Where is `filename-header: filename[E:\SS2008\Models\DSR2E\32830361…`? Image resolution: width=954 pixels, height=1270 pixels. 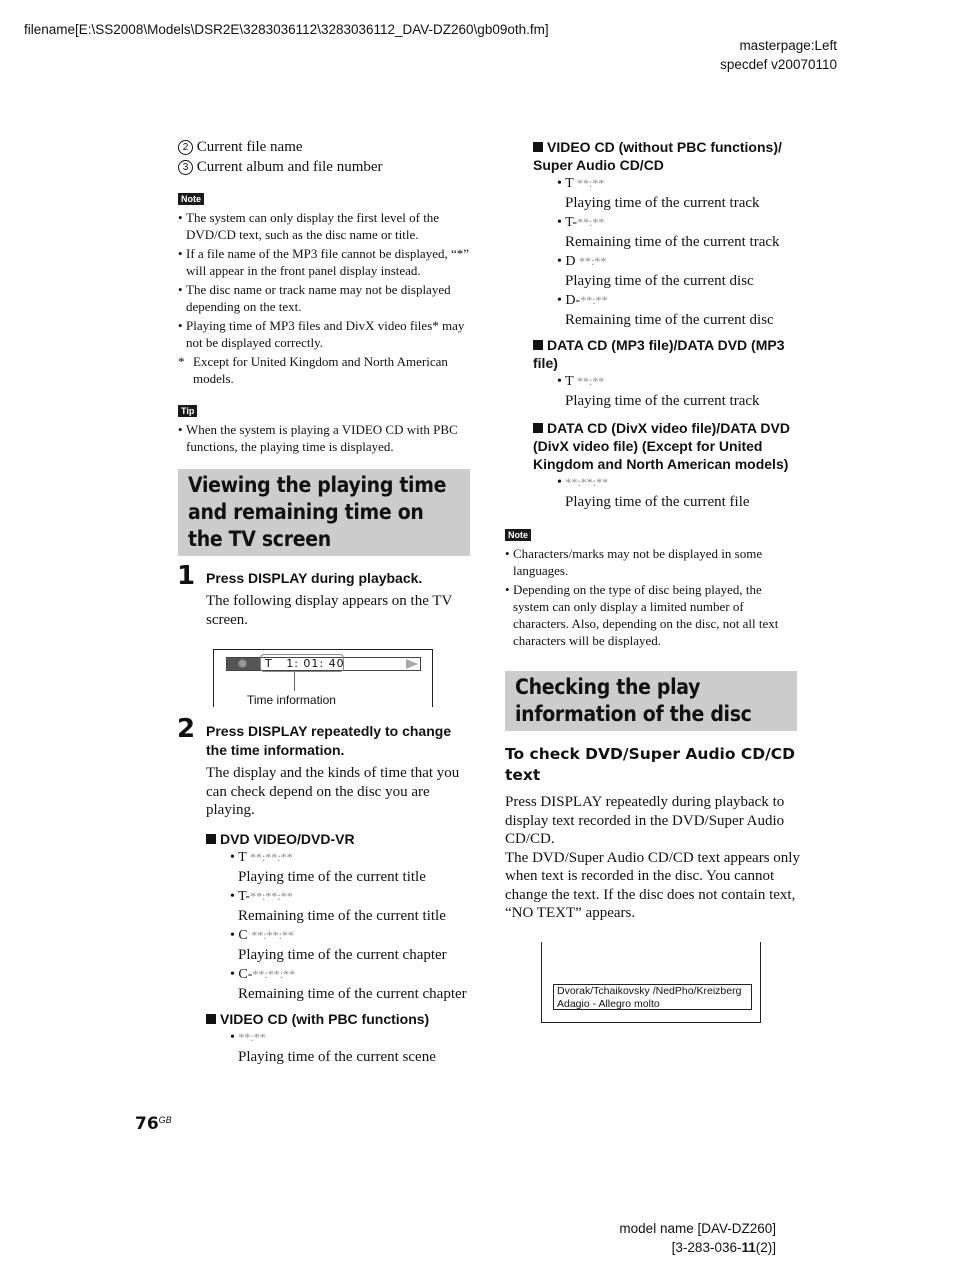
filename-header: filename[E:\SS2008\Models\DSR2E\32830361… is located at coordinates (286, 29).